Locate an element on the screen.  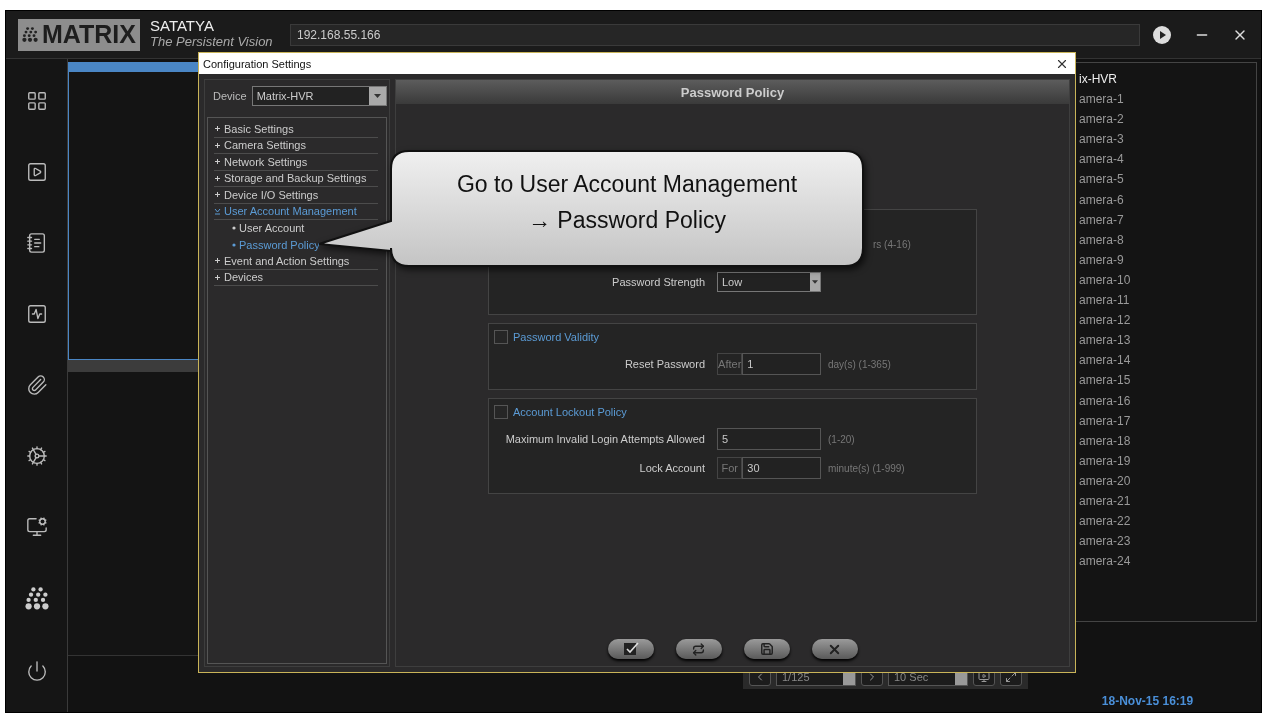
range-hint: rs (4-16) is located at coordinates (892, 244).